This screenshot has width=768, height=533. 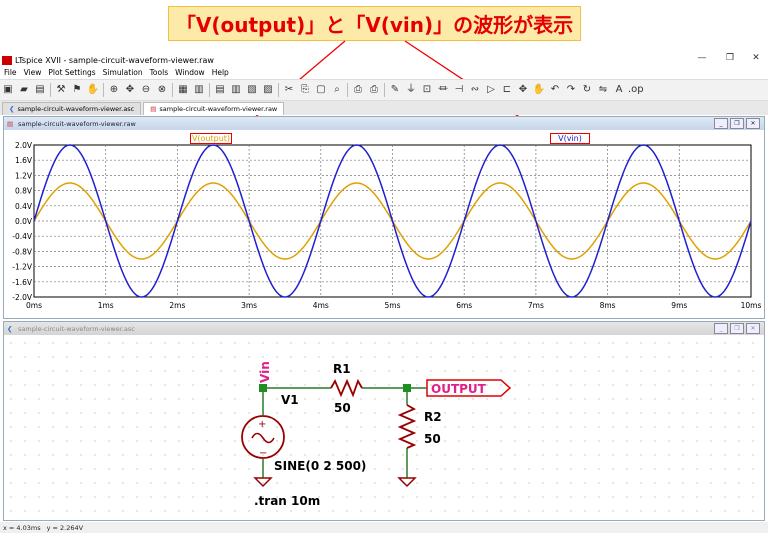 I want to click on mirror-icon: ⇋, so click(x=603, y=90).